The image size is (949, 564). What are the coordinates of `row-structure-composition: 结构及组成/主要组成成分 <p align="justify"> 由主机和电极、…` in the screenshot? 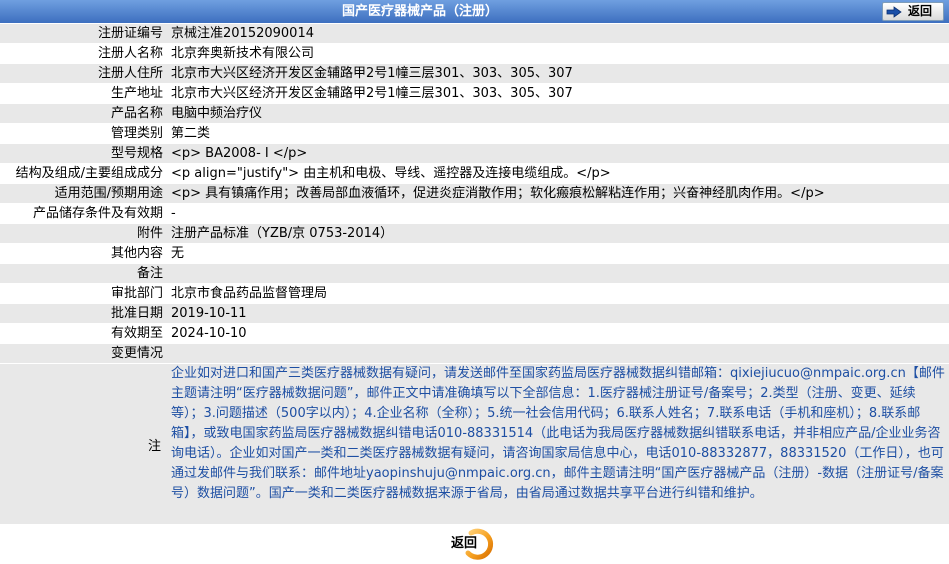 It's located at (474, 174).